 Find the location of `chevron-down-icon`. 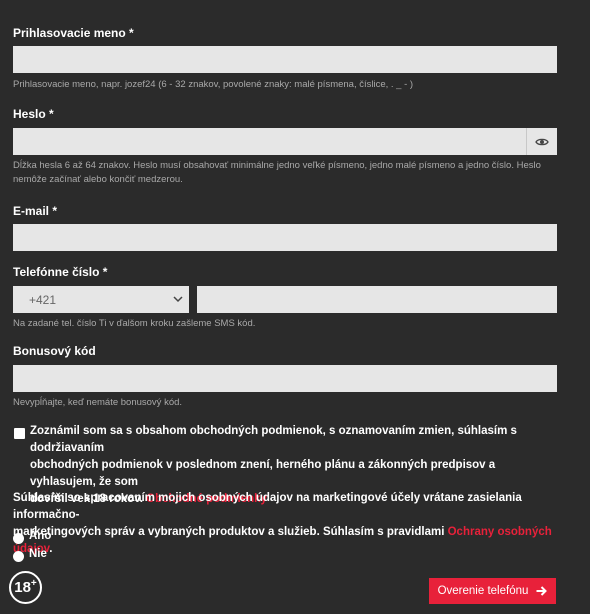

chevron-down-icon is located at coordinates (178, 299).